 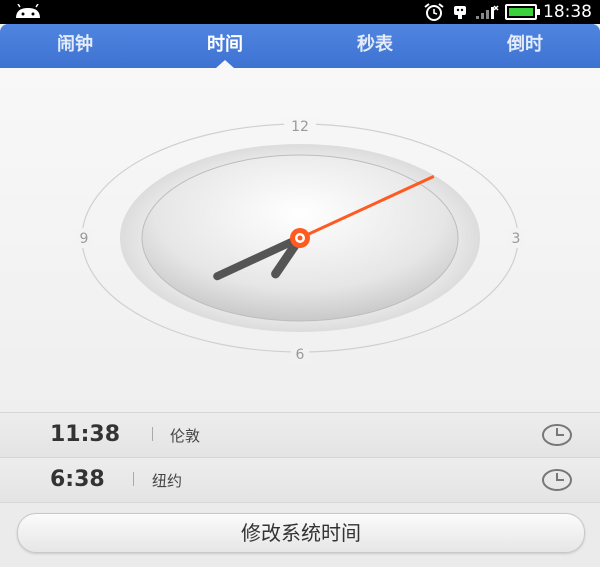 What do you see at coordinates (300, 46) in the screenshot?
I see `tab-bar: 闹钟 时间 秒表 倒时` at bounding box center [300, 46].